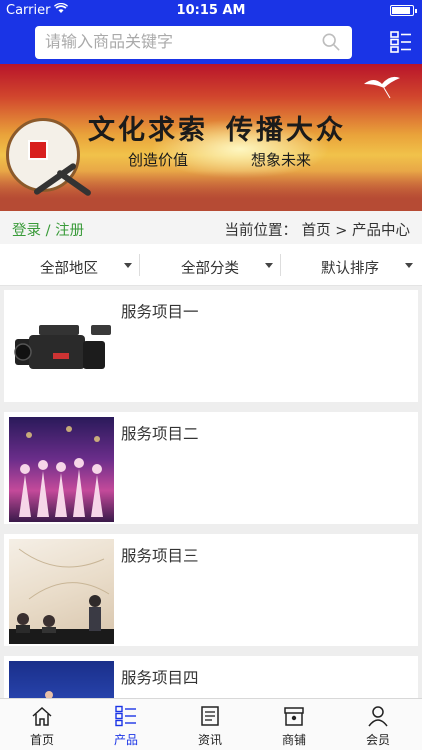 The width and height of the screenshot is (422, 750). I want to click on product-name: 服务项目四, so click(160, 678).